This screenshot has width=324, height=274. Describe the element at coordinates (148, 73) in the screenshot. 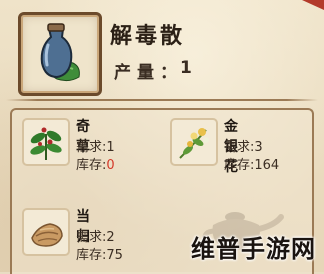

I see `yield-label: 产量：` at that location.